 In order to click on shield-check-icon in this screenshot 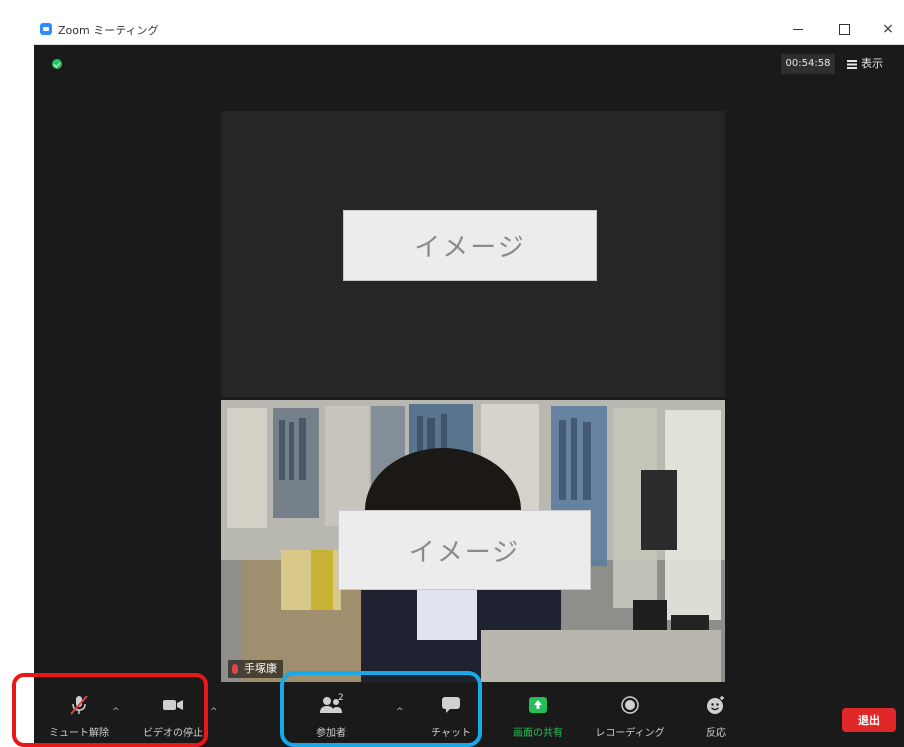, I will do `click(57, 64)`.